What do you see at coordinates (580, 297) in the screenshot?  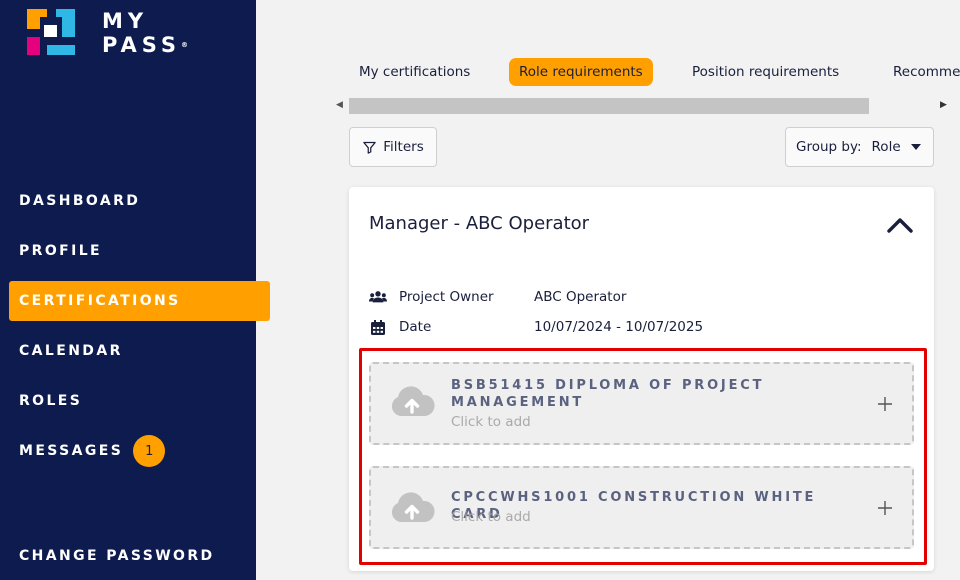 I see `owner-value: ABC Operator` at bounding box center [580, 297].